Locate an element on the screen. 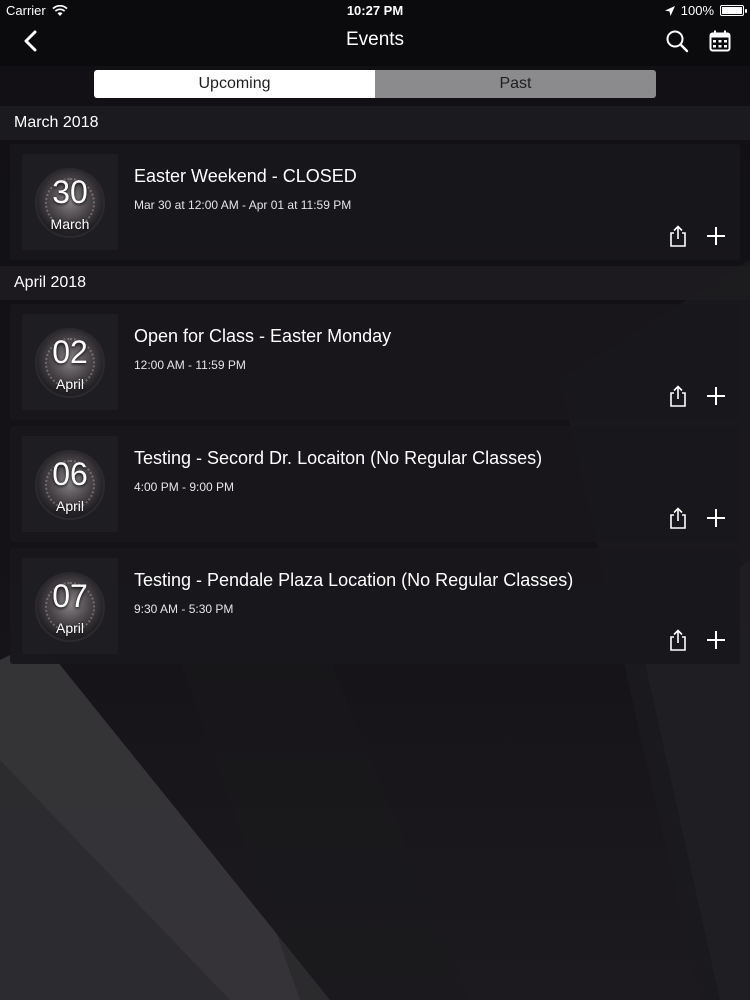 Image resolution: width=750 pixels, height=1000 pixels. date-badge: 02 April is located at coordinates (70, 362).